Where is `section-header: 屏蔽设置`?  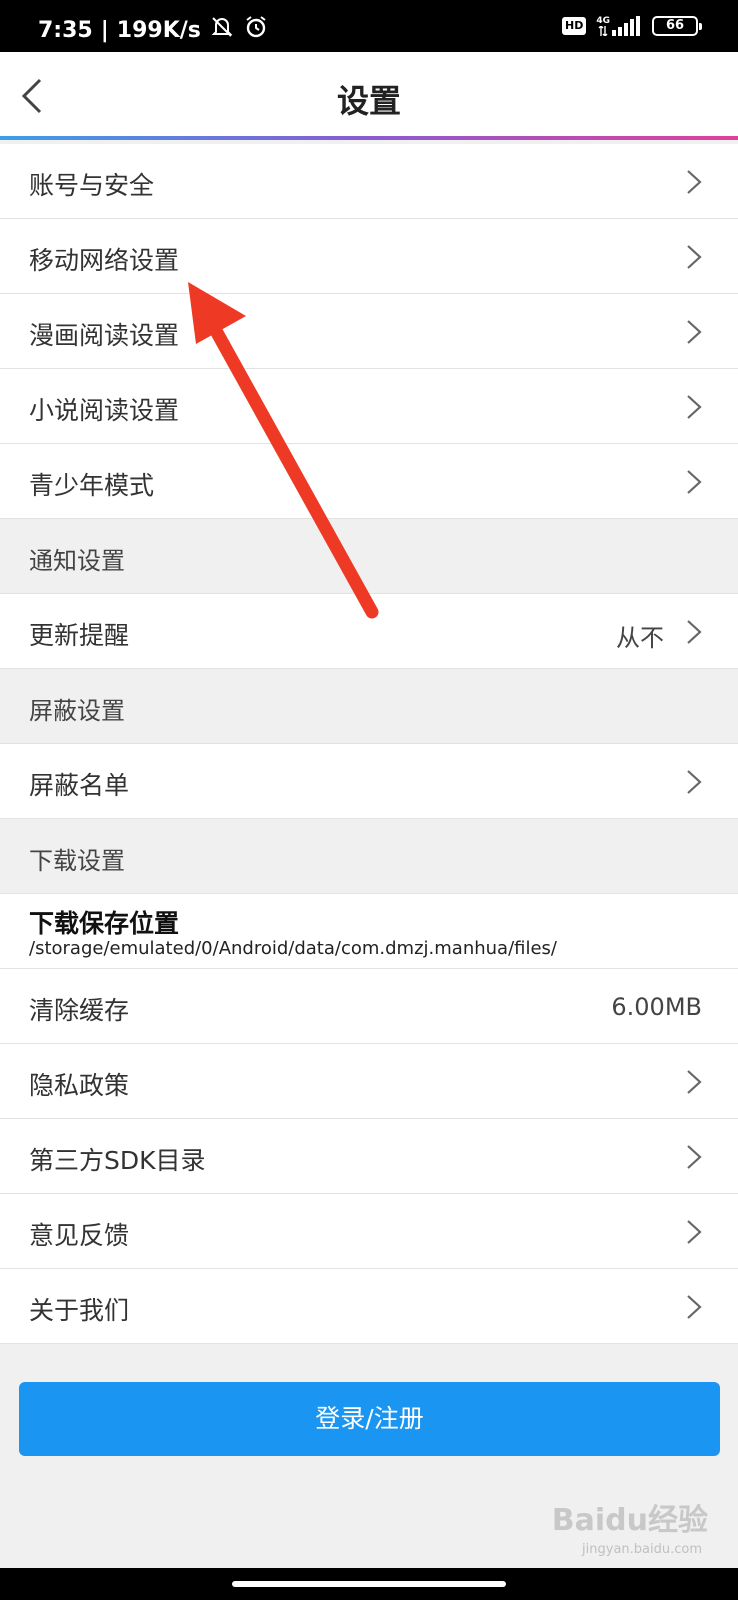 section-header: 屏蔽设置 is located at coordinates (369, 706).